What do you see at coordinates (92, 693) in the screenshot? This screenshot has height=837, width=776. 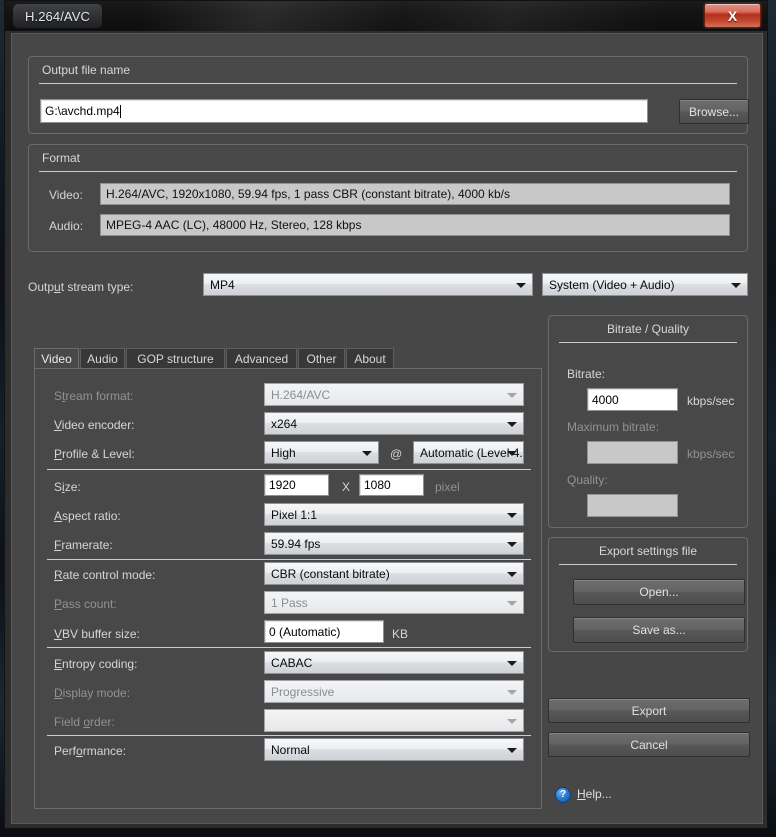 I see `display-mode-label: Display mode:` at bounding box center [92, 693].